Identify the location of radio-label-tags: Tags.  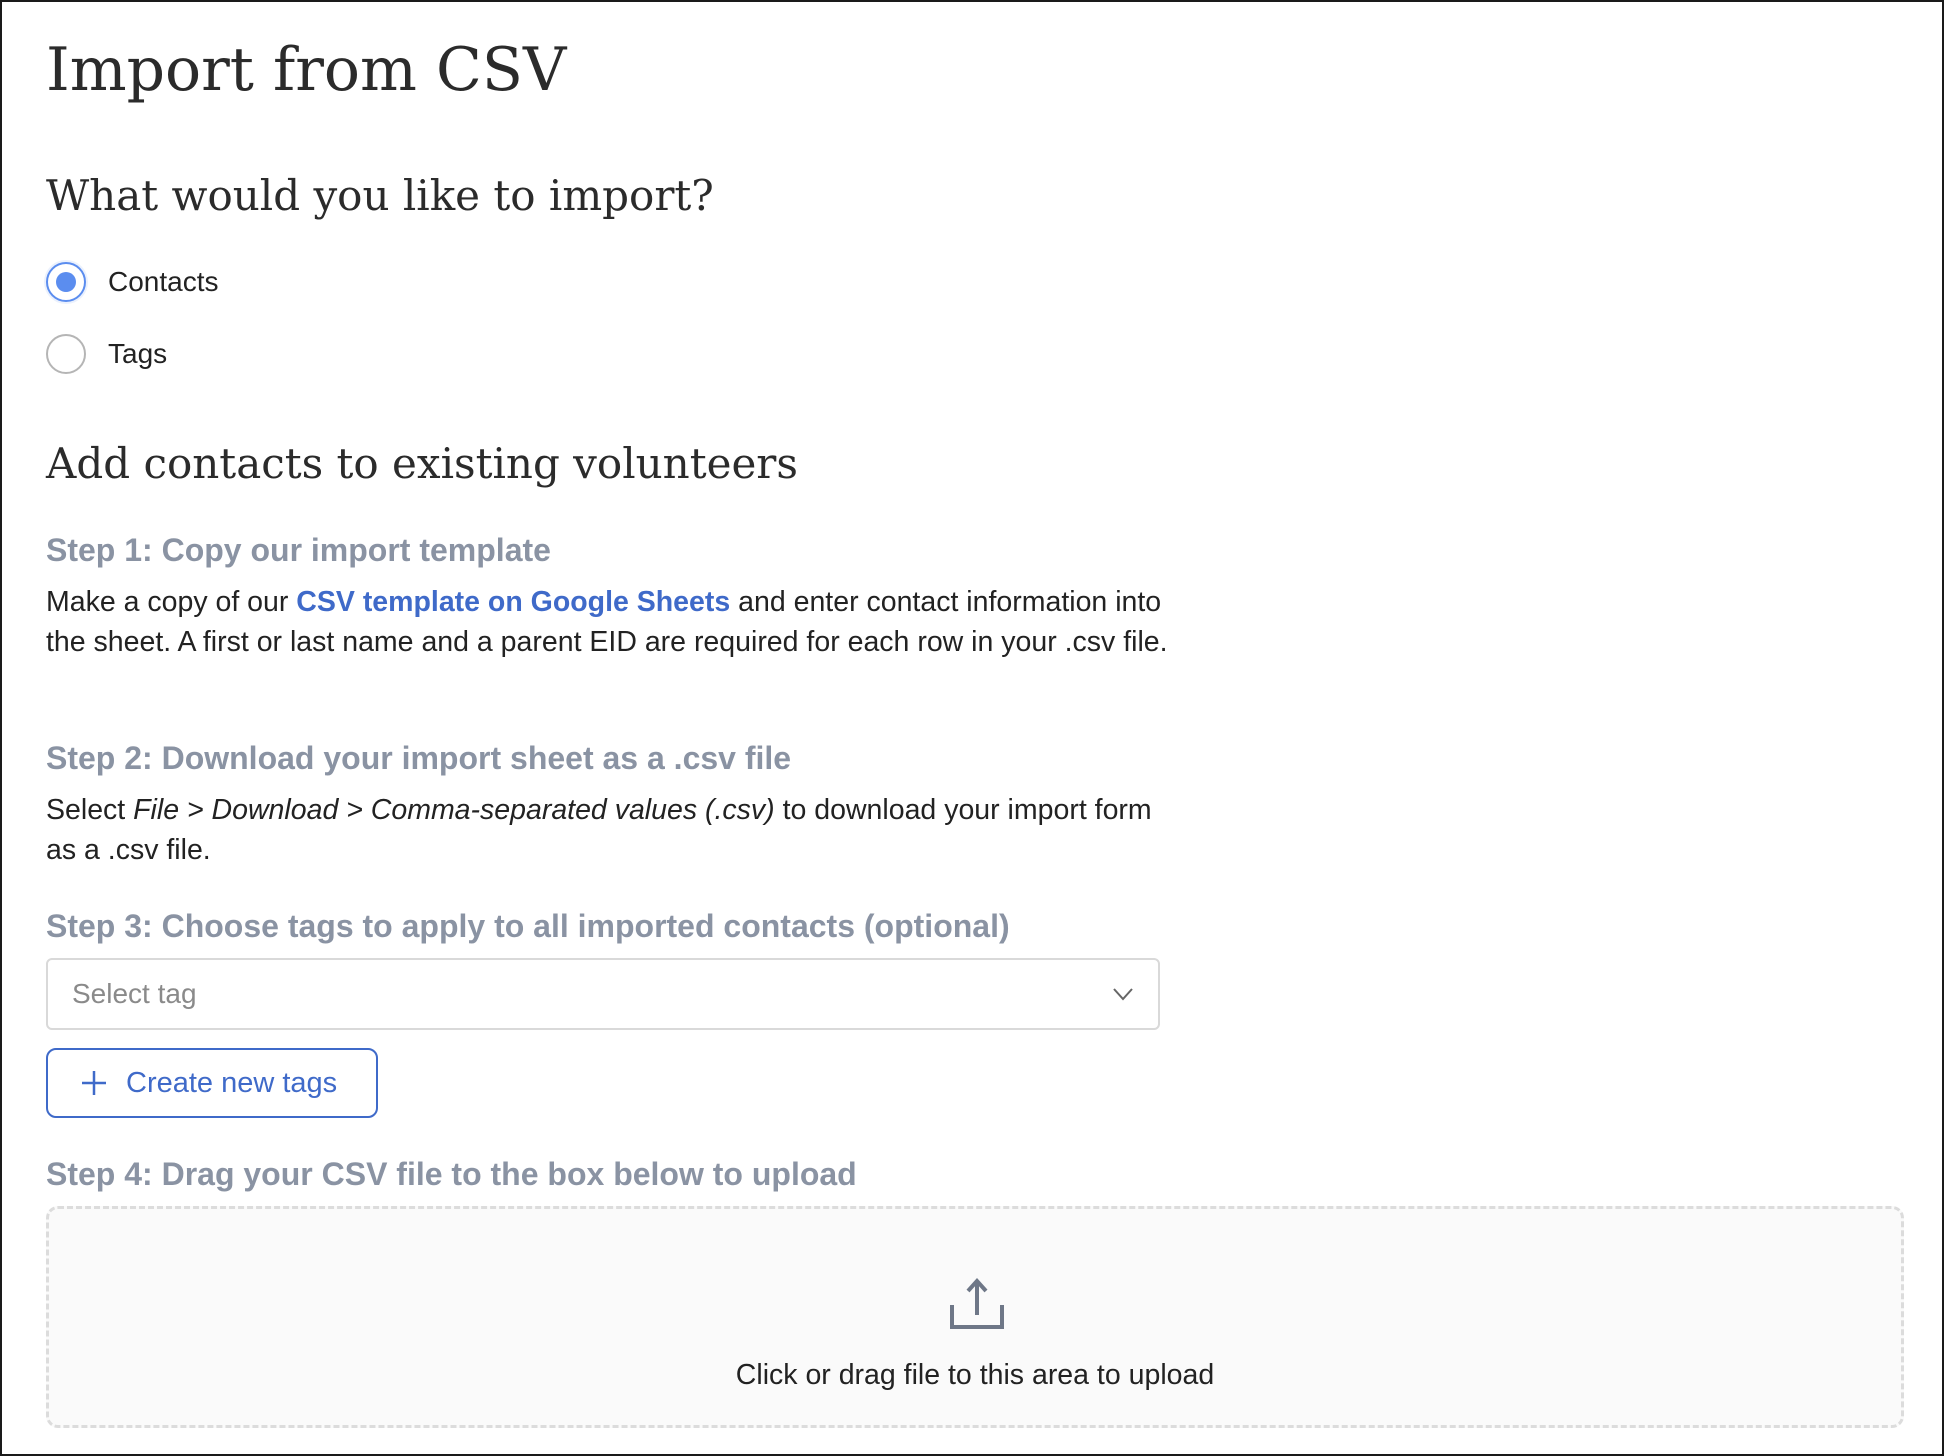
(138, 353).